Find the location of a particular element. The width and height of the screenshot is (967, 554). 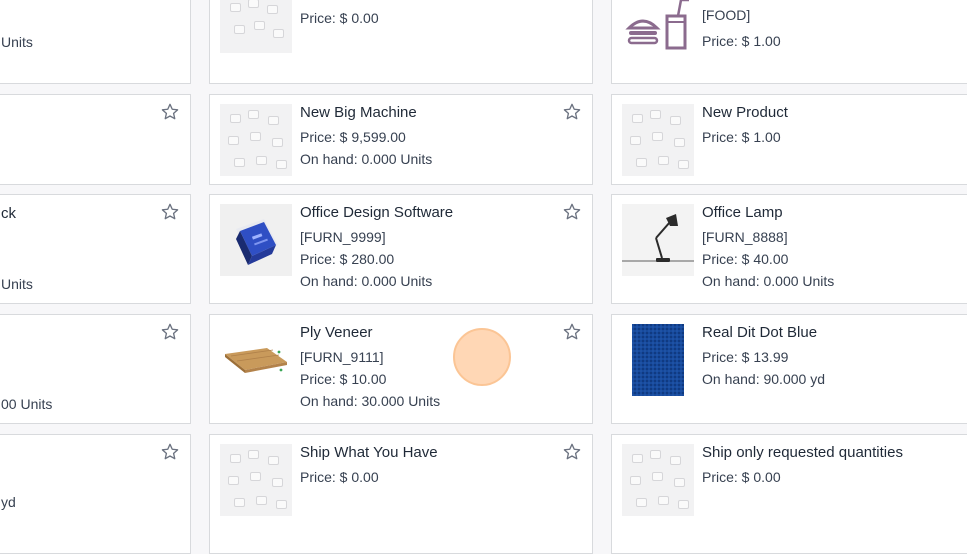

product-ref: [FURN_8888] is located at coordinates (745, 237).